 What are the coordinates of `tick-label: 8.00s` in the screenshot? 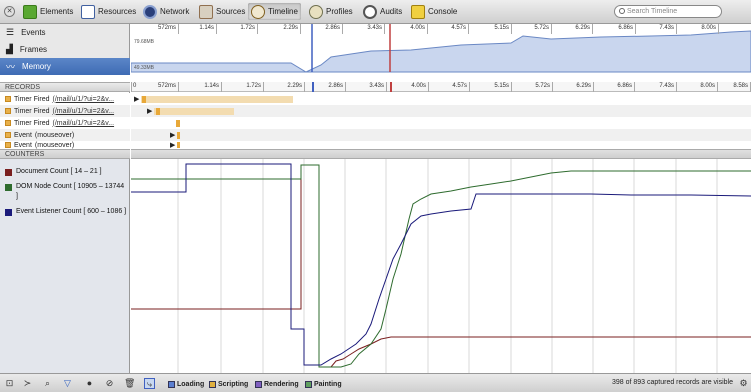 It's located at (707, 86).